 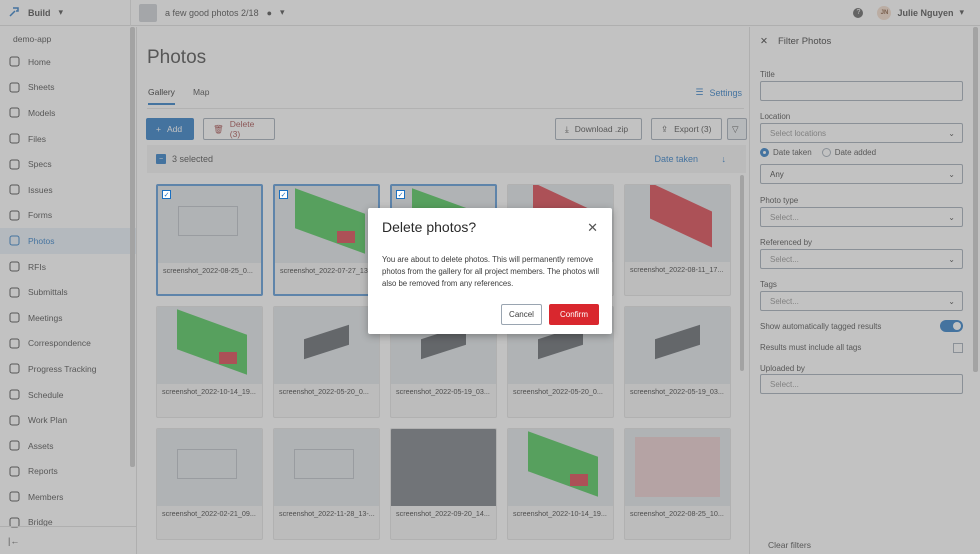 What do you see at coordinates (429, 227) in the screenshot?
I see `dialog-title: Delete photos?` at bounding box center [429, 227].